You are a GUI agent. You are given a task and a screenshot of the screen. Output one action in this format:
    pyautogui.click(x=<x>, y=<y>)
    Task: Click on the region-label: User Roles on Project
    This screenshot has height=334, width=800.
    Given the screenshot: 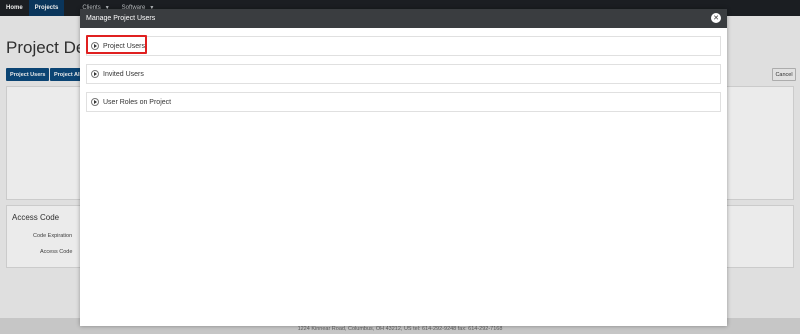 What is the action you would take?
    pyautogui.click(x=137, y=102)
    